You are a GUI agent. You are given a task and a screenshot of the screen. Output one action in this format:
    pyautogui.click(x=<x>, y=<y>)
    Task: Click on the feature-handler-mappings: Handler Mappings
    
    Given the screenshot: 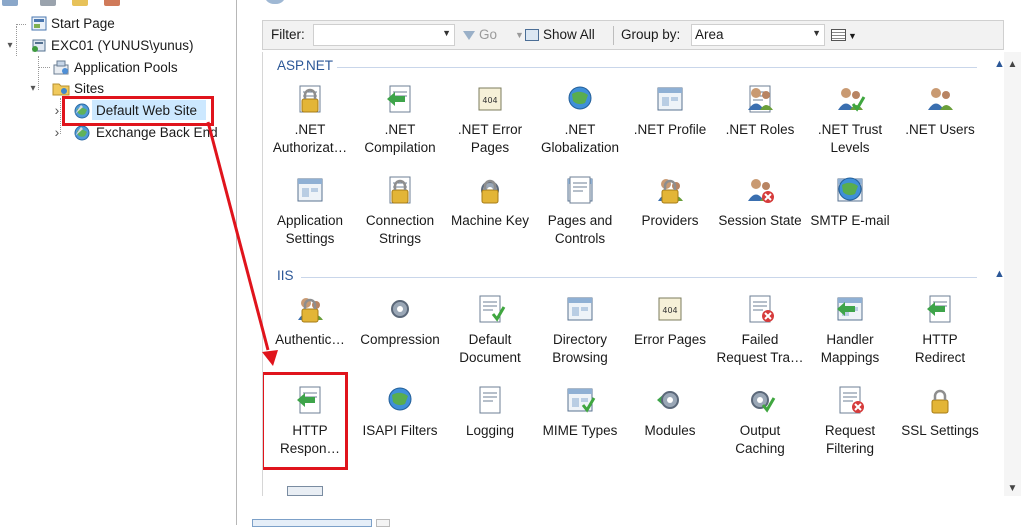 What is the action you would take?
    pyautogui.click(x=850, y=333)
    